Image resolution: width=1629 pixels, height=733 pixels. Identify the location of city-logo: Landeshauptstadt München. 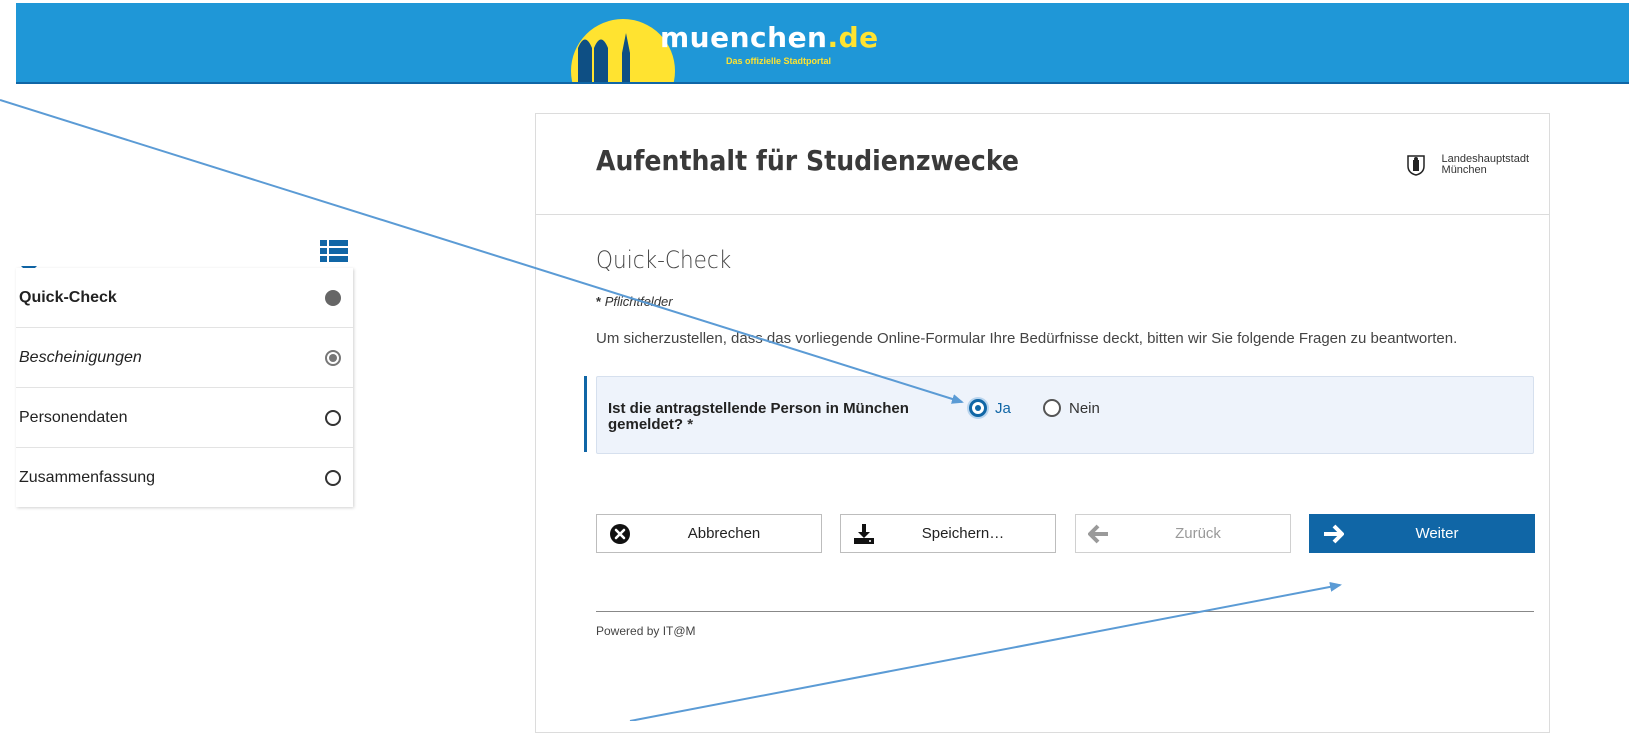
(1467, 165).